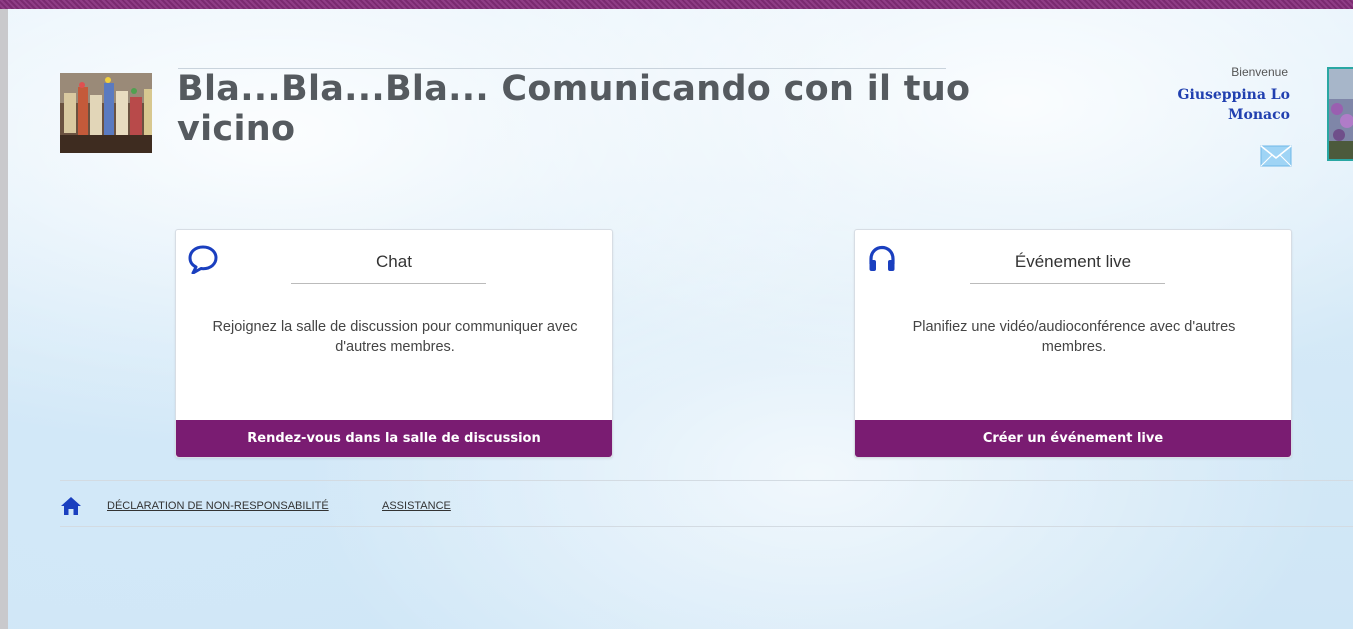  I want to click on card-title: Chat, so click(394, 261).